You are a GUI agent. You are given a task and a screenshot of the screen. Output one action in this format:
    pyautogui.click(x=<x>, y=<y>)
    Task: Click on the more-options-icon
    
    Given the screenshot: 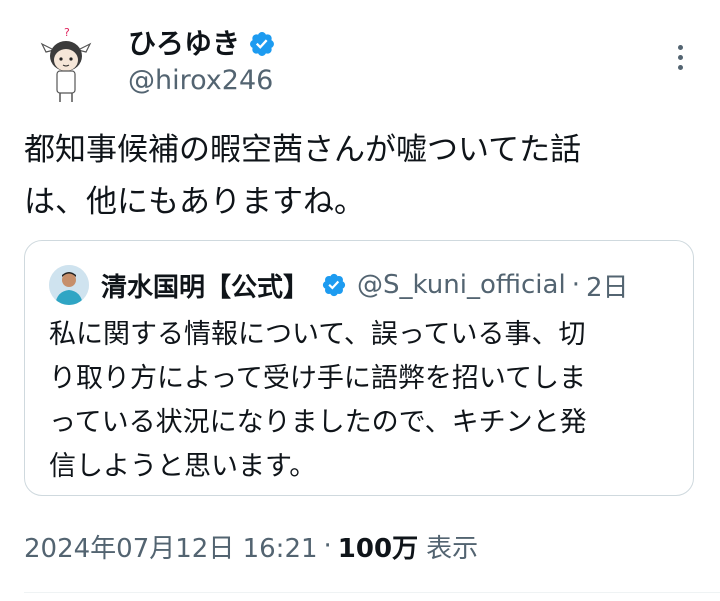 What is the action you would take?
    pyautogui.click(x=680, y=57)
    